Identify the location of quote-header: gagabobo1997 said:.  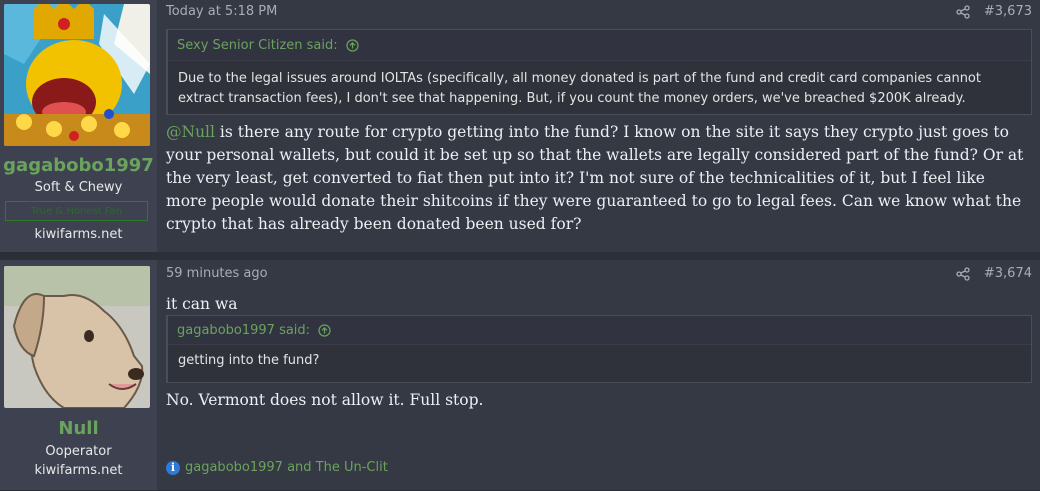
(599, 330).